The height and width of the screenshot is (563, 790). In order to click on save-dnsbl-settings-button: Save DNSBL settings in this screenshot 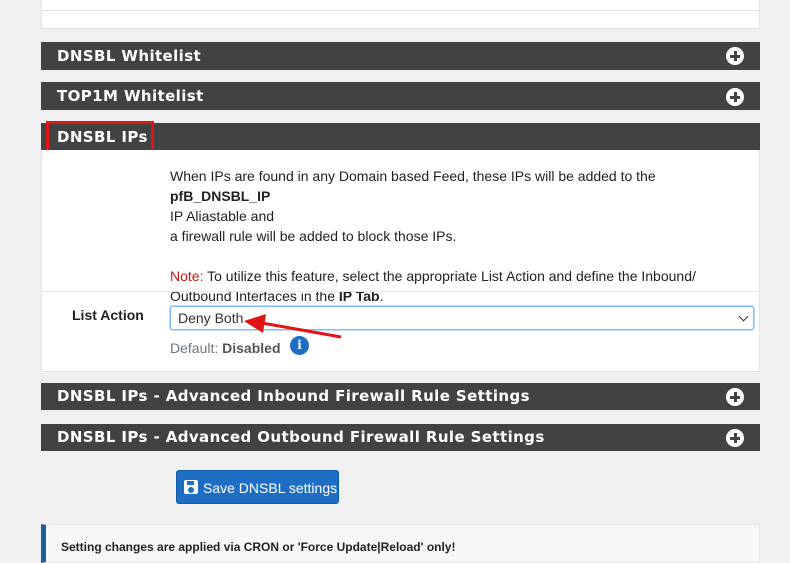, I will do `click(257, 487)`.